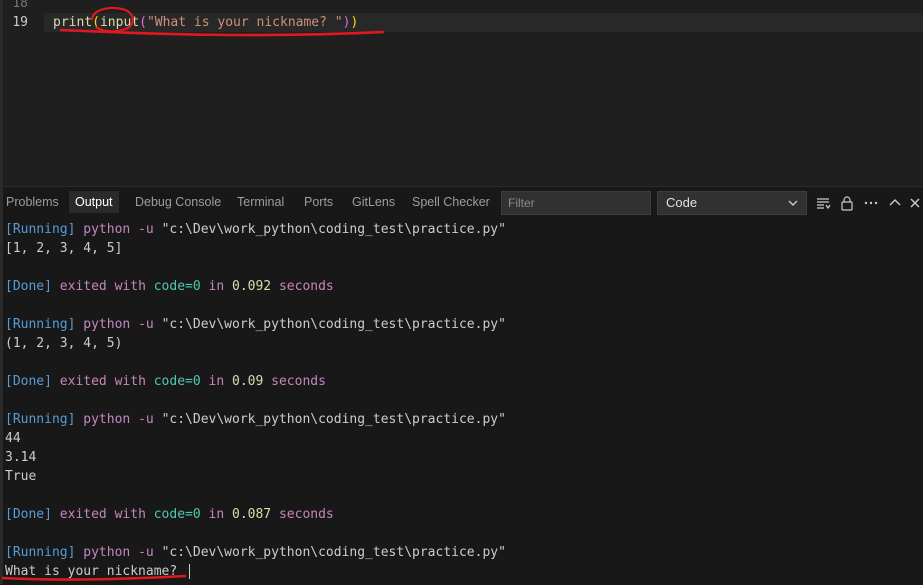  Describe the element at coordinates (732, 203) in the screenshot. I see `output-channel-select: Code` at that location.